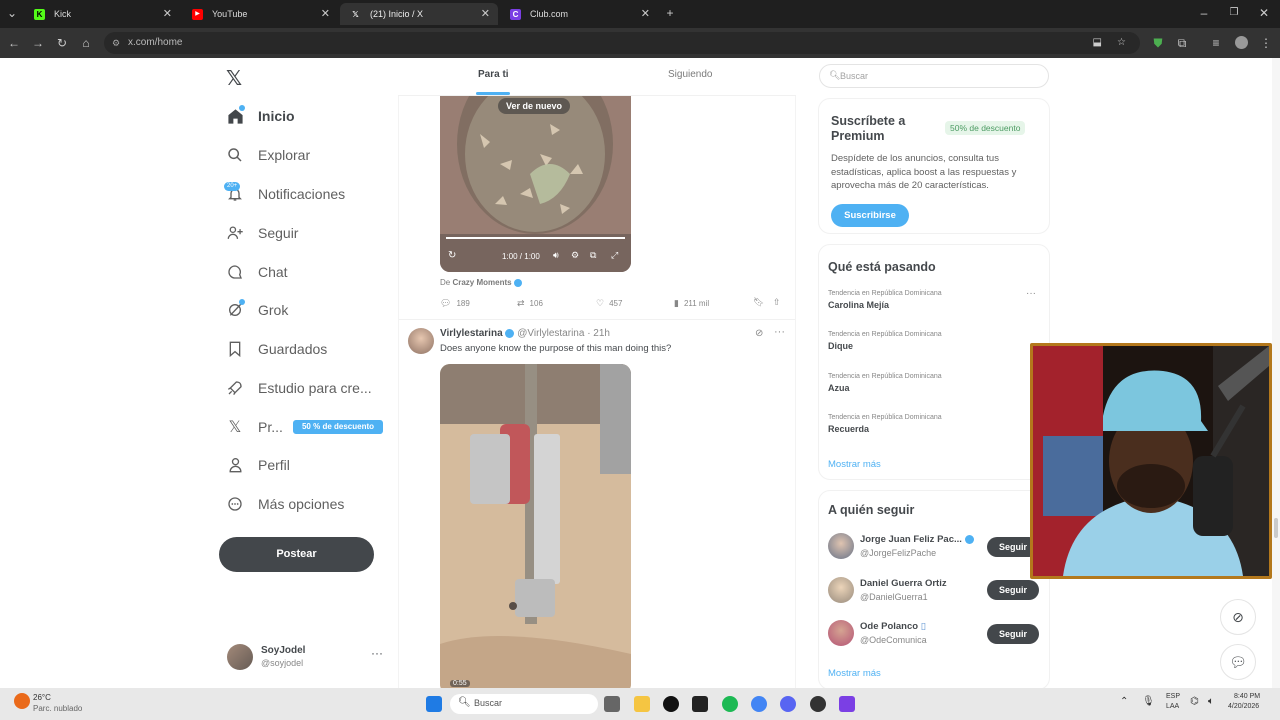 This screenshot has width=1280, height=720. I want to click on site-info-icon: ⚙, so click(116, 43).